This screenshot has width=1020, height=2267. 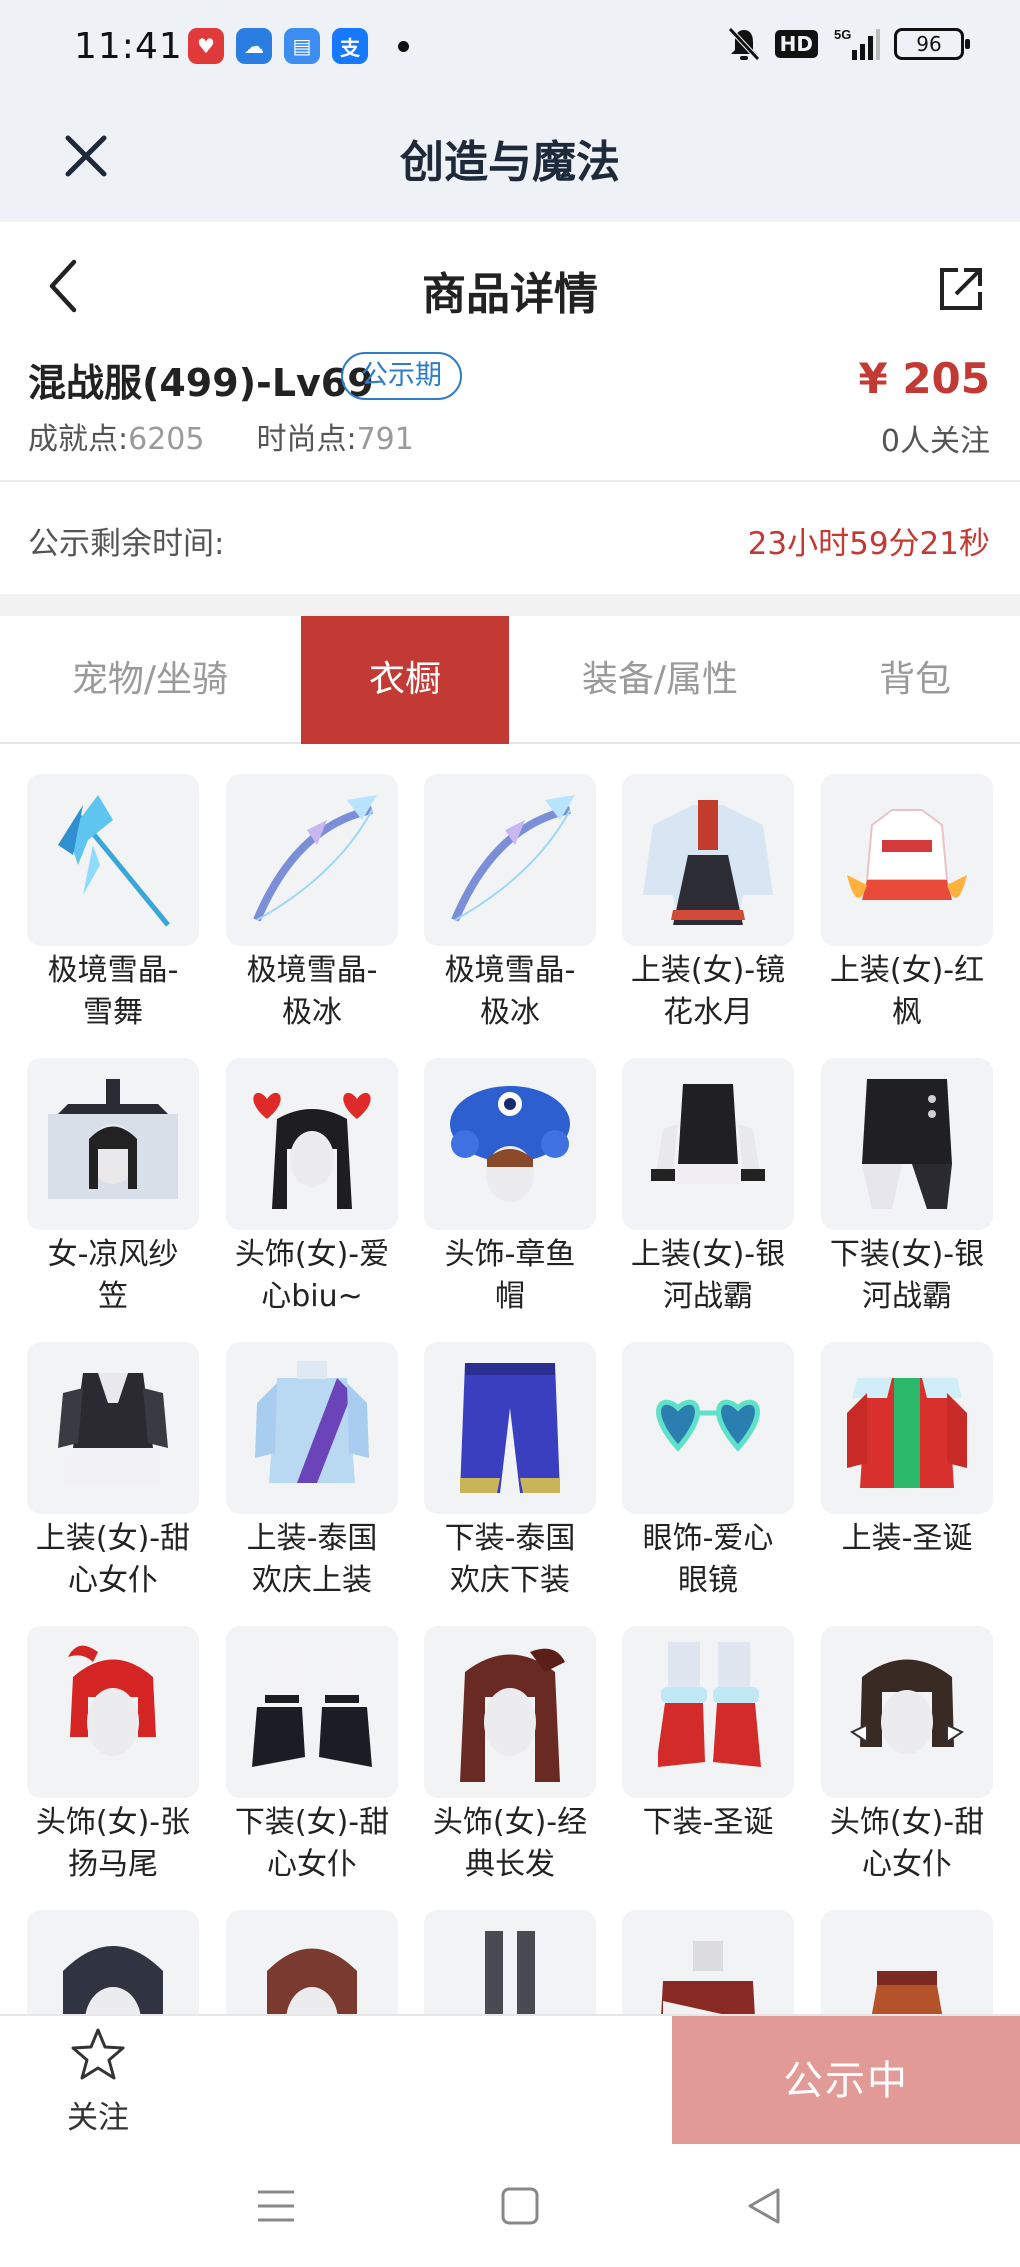 What do you see at coordinates (150, 680) in the screenshot?
I see `tab-pets-mounts: 宠物/坐骑` at bounding box center [150, 680].